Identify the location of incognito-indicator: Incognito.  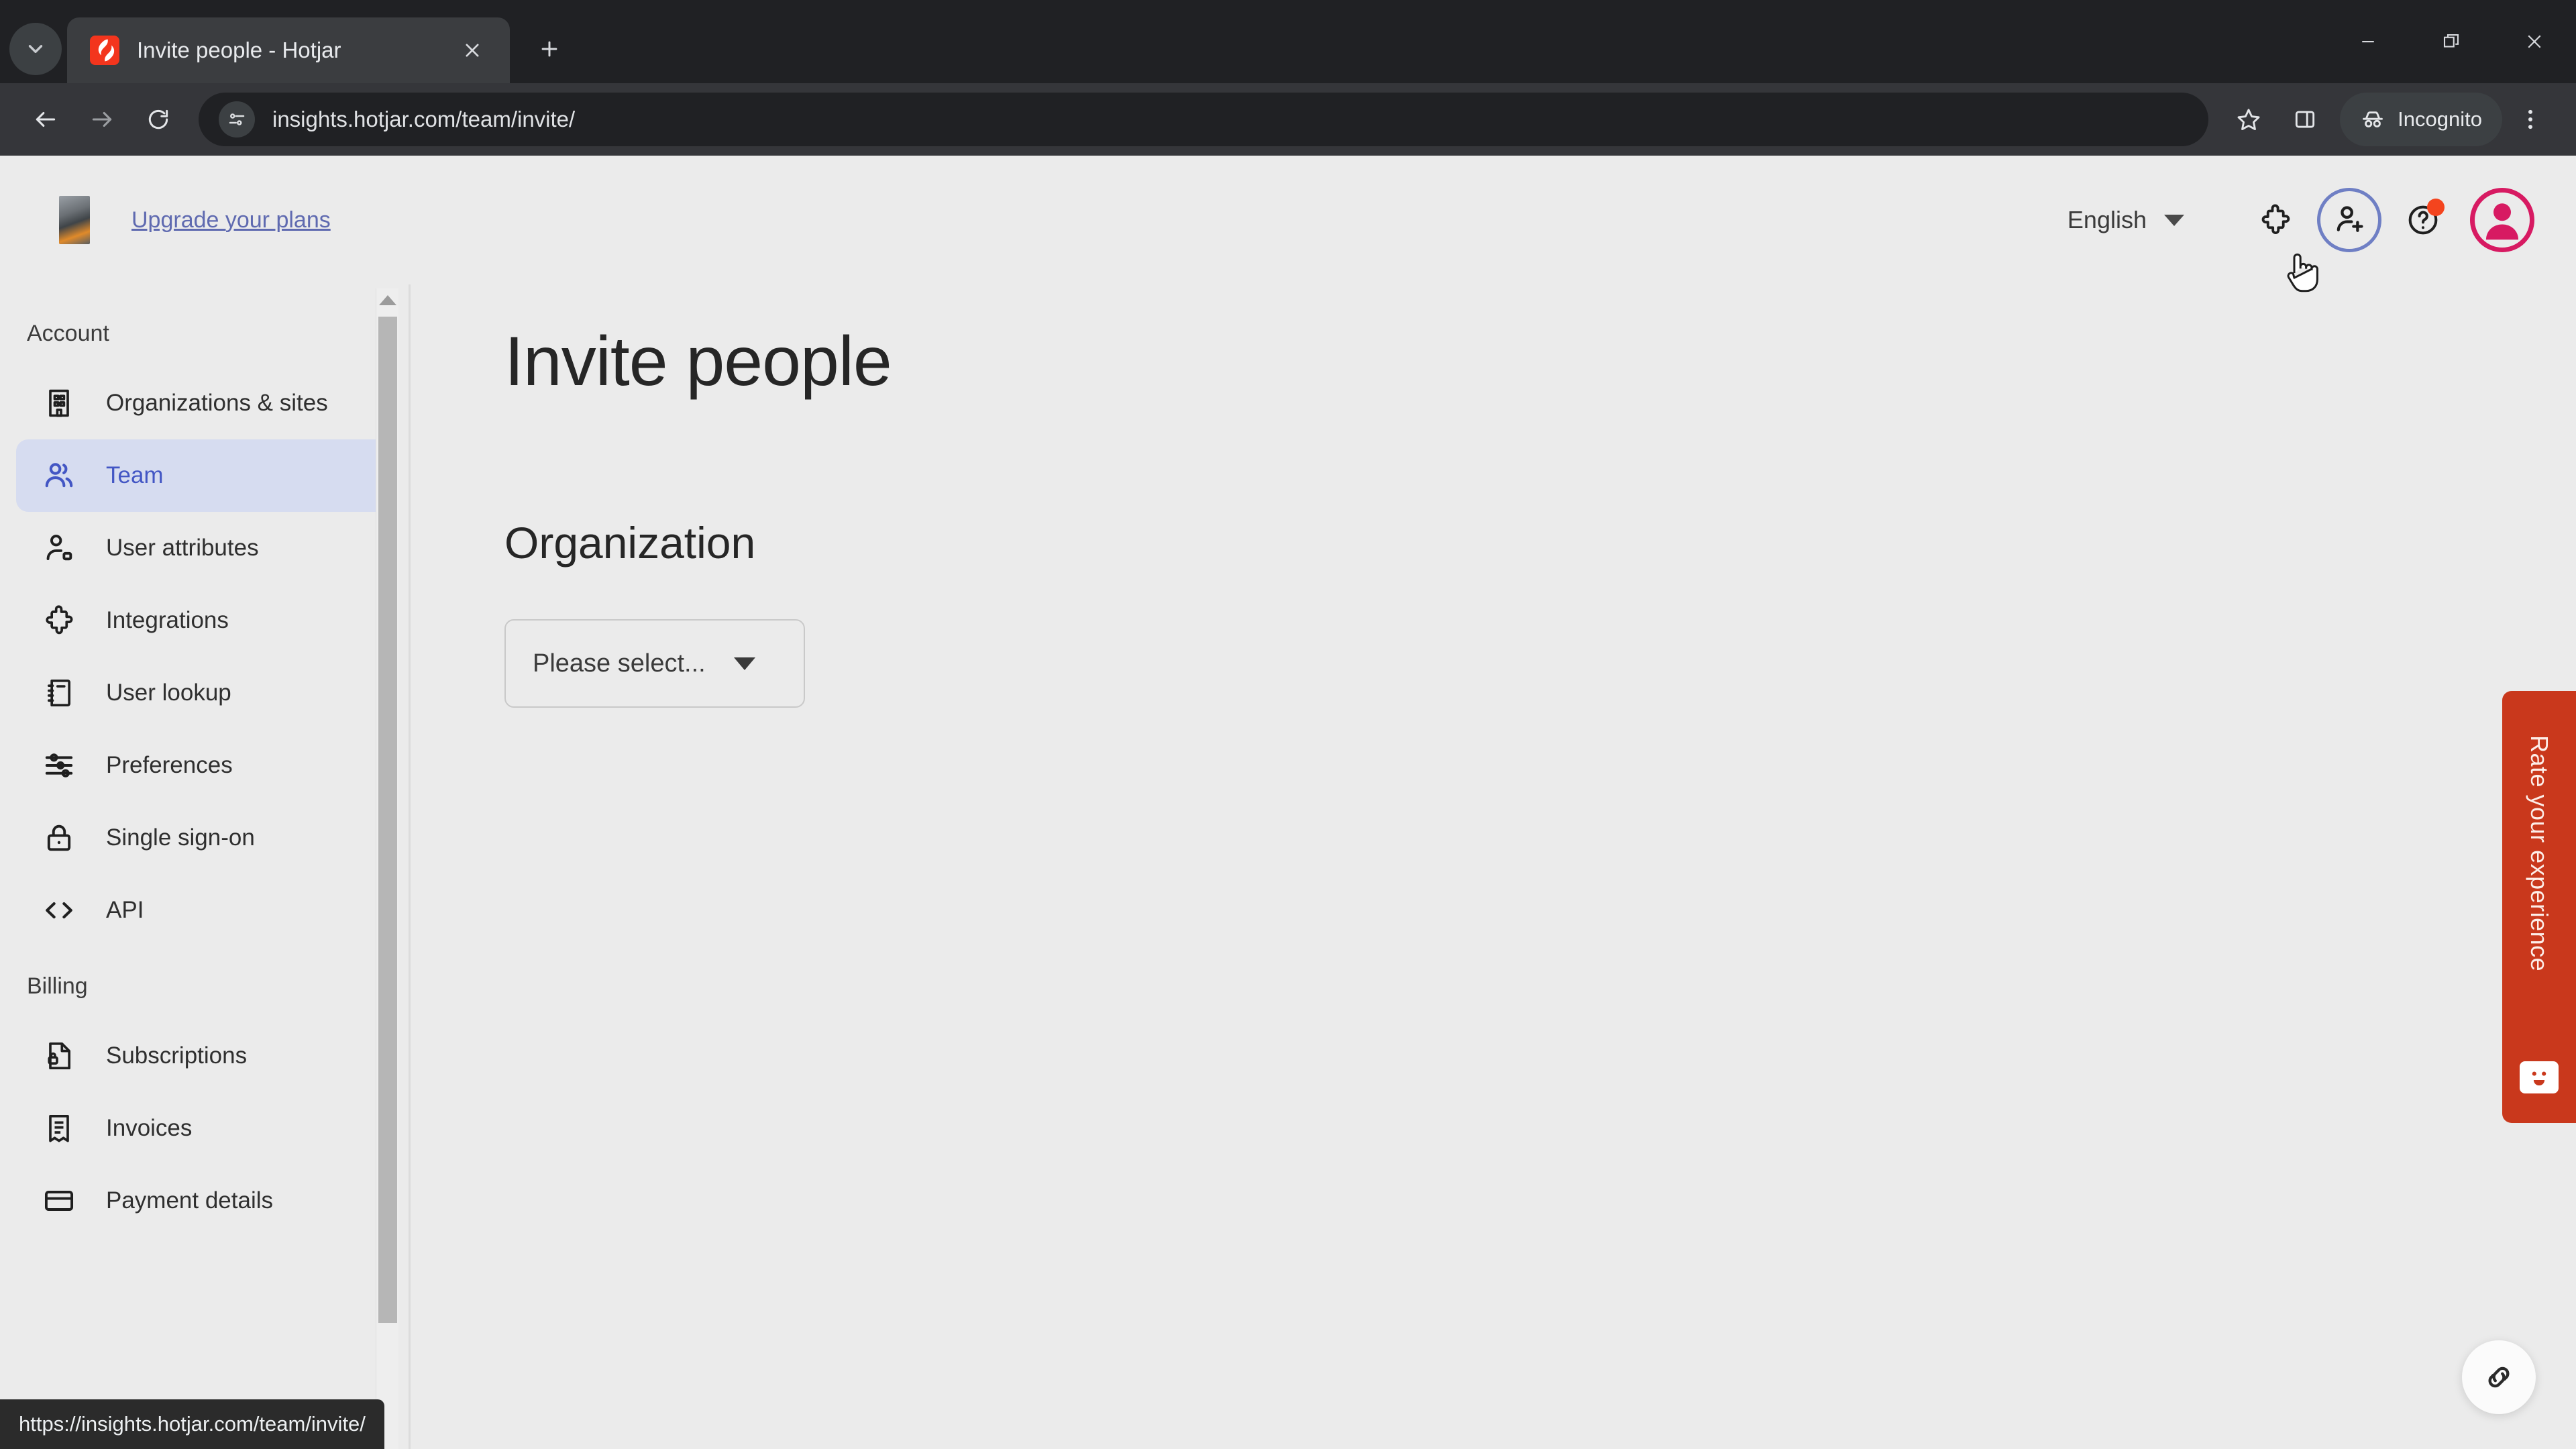
(2421, 119).